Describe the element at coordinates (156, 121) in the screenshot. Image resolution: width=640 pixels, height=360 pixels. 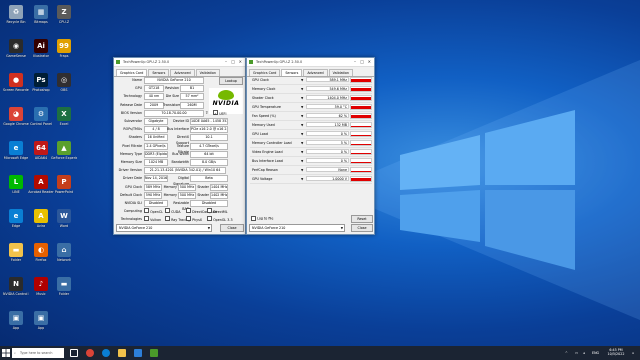
I see `field-value: Gigabyte` at that location.